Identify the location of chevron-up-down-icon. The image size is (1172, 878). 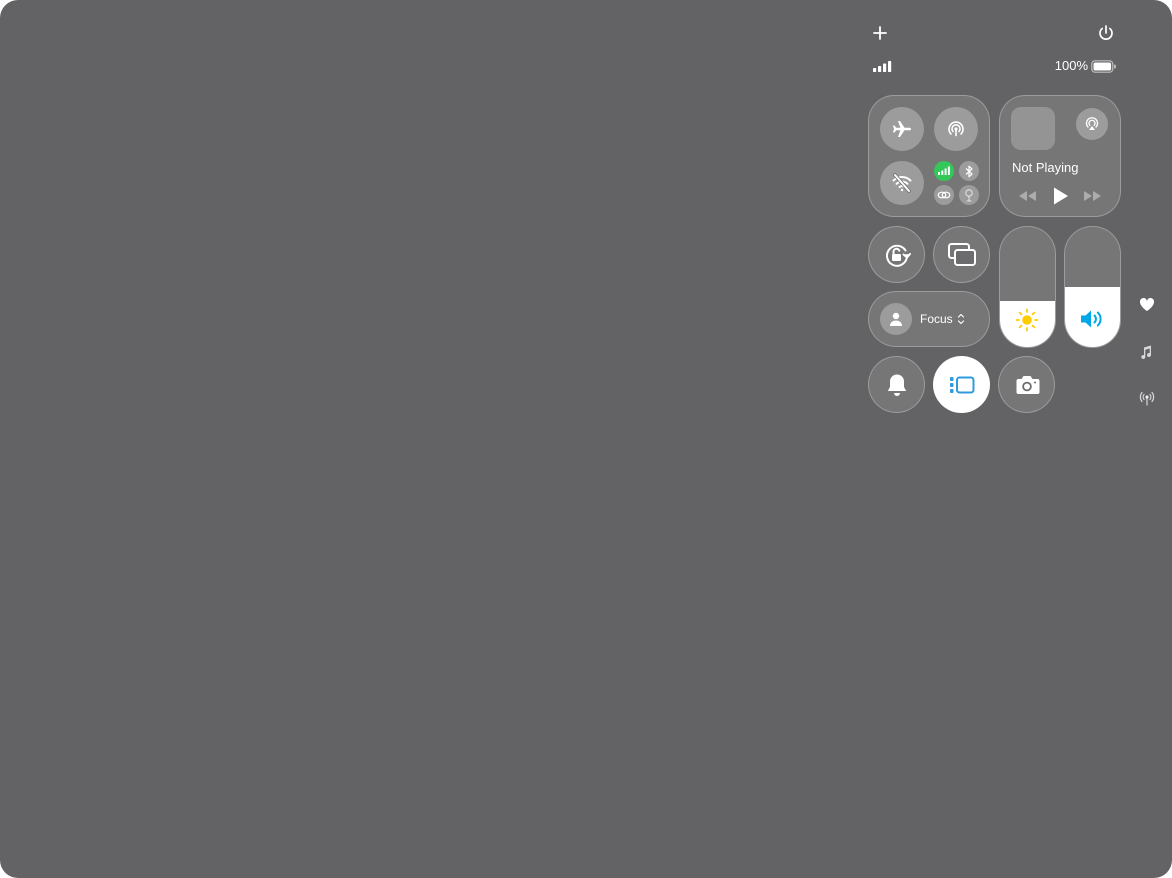
(961, 319).